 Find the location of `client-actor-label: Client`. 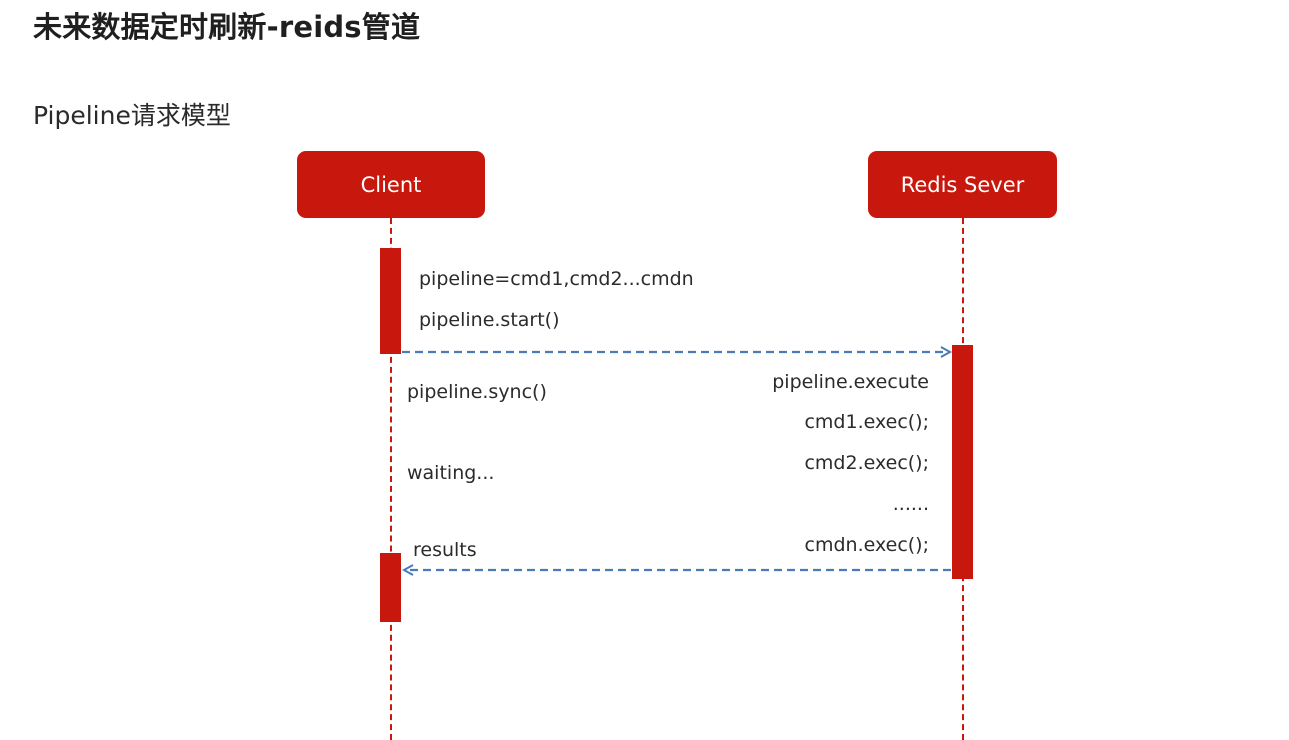

client-actor-label: Client is located at coordinates (391, 184).